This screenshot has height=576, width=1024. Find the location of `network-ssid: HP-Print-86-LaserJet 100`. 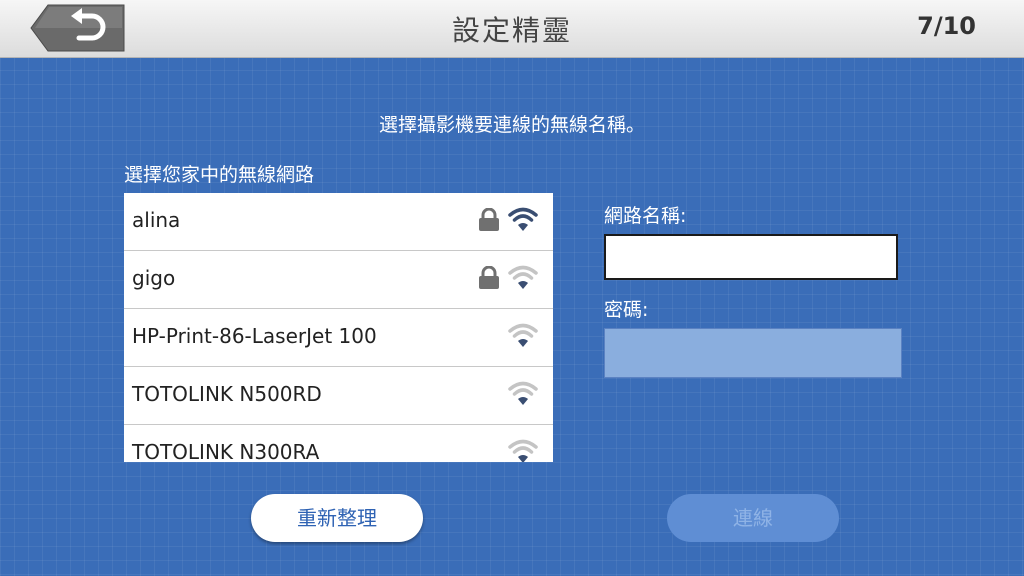

network-ssid: HP-Print-86-LaserJet 100 is located at coordinates (254, 336).